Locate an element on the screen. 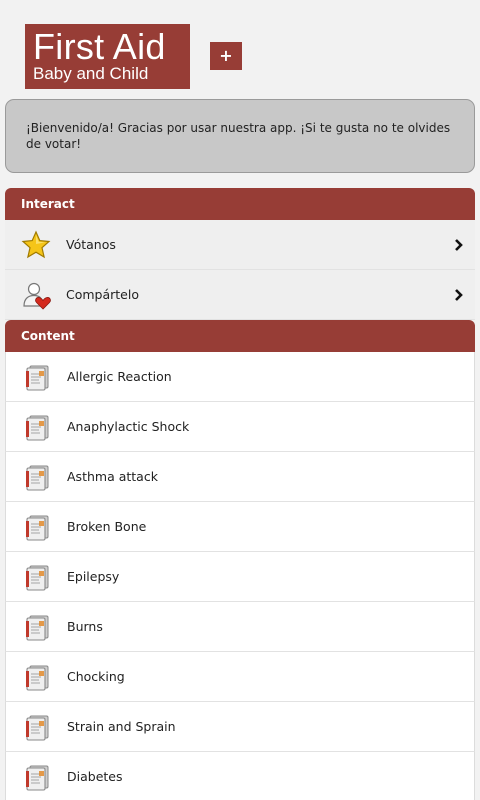 The image size is (480, 800). content-item-label: Epilepsy is located at coordinates (93, 576).